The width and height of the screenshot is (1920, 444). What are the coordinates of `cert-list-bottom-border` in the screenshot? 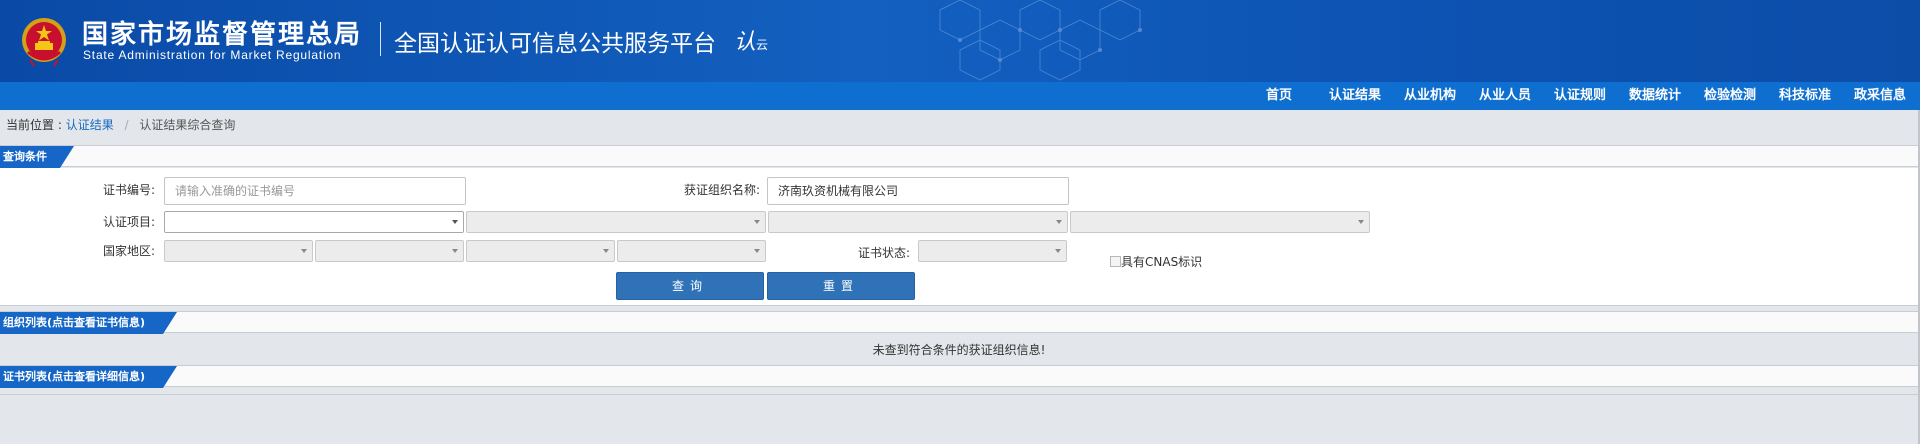 It's located at (959, 394).